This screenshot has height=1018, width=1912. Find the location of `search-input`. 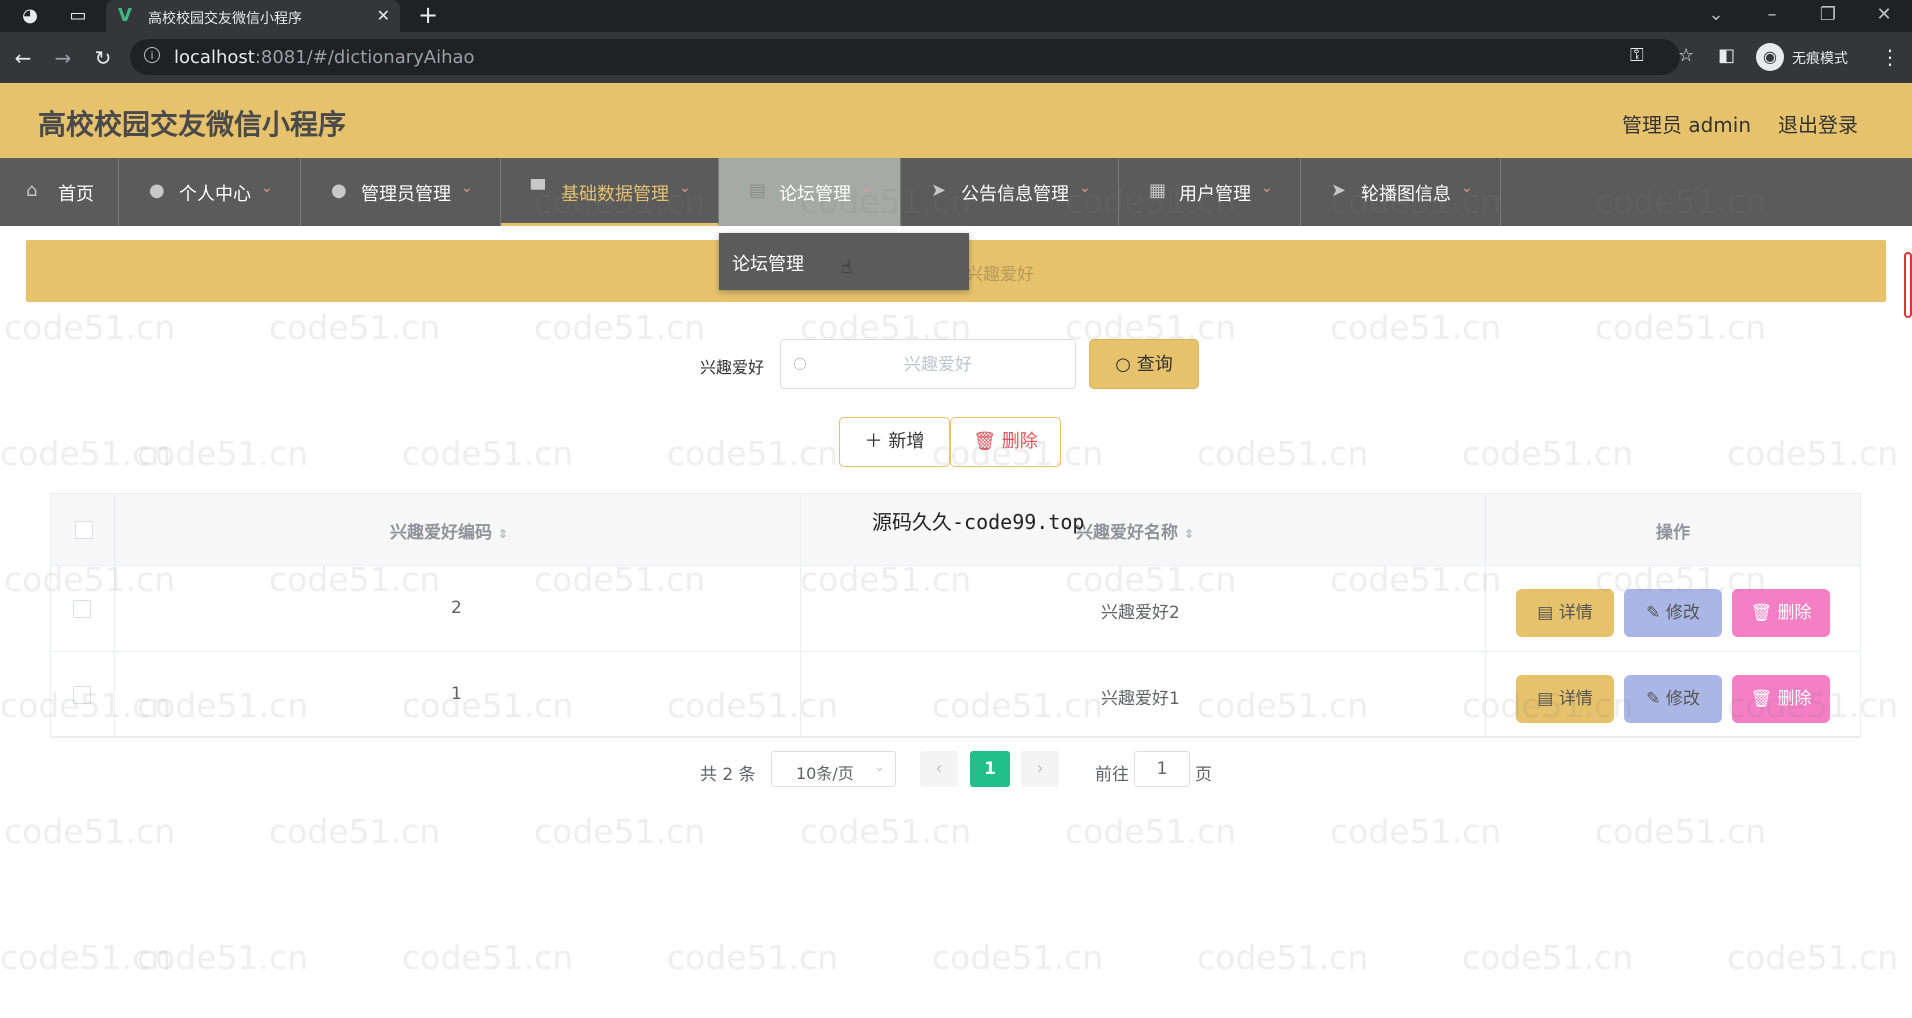

search-input is located at coordinates (938, 365).